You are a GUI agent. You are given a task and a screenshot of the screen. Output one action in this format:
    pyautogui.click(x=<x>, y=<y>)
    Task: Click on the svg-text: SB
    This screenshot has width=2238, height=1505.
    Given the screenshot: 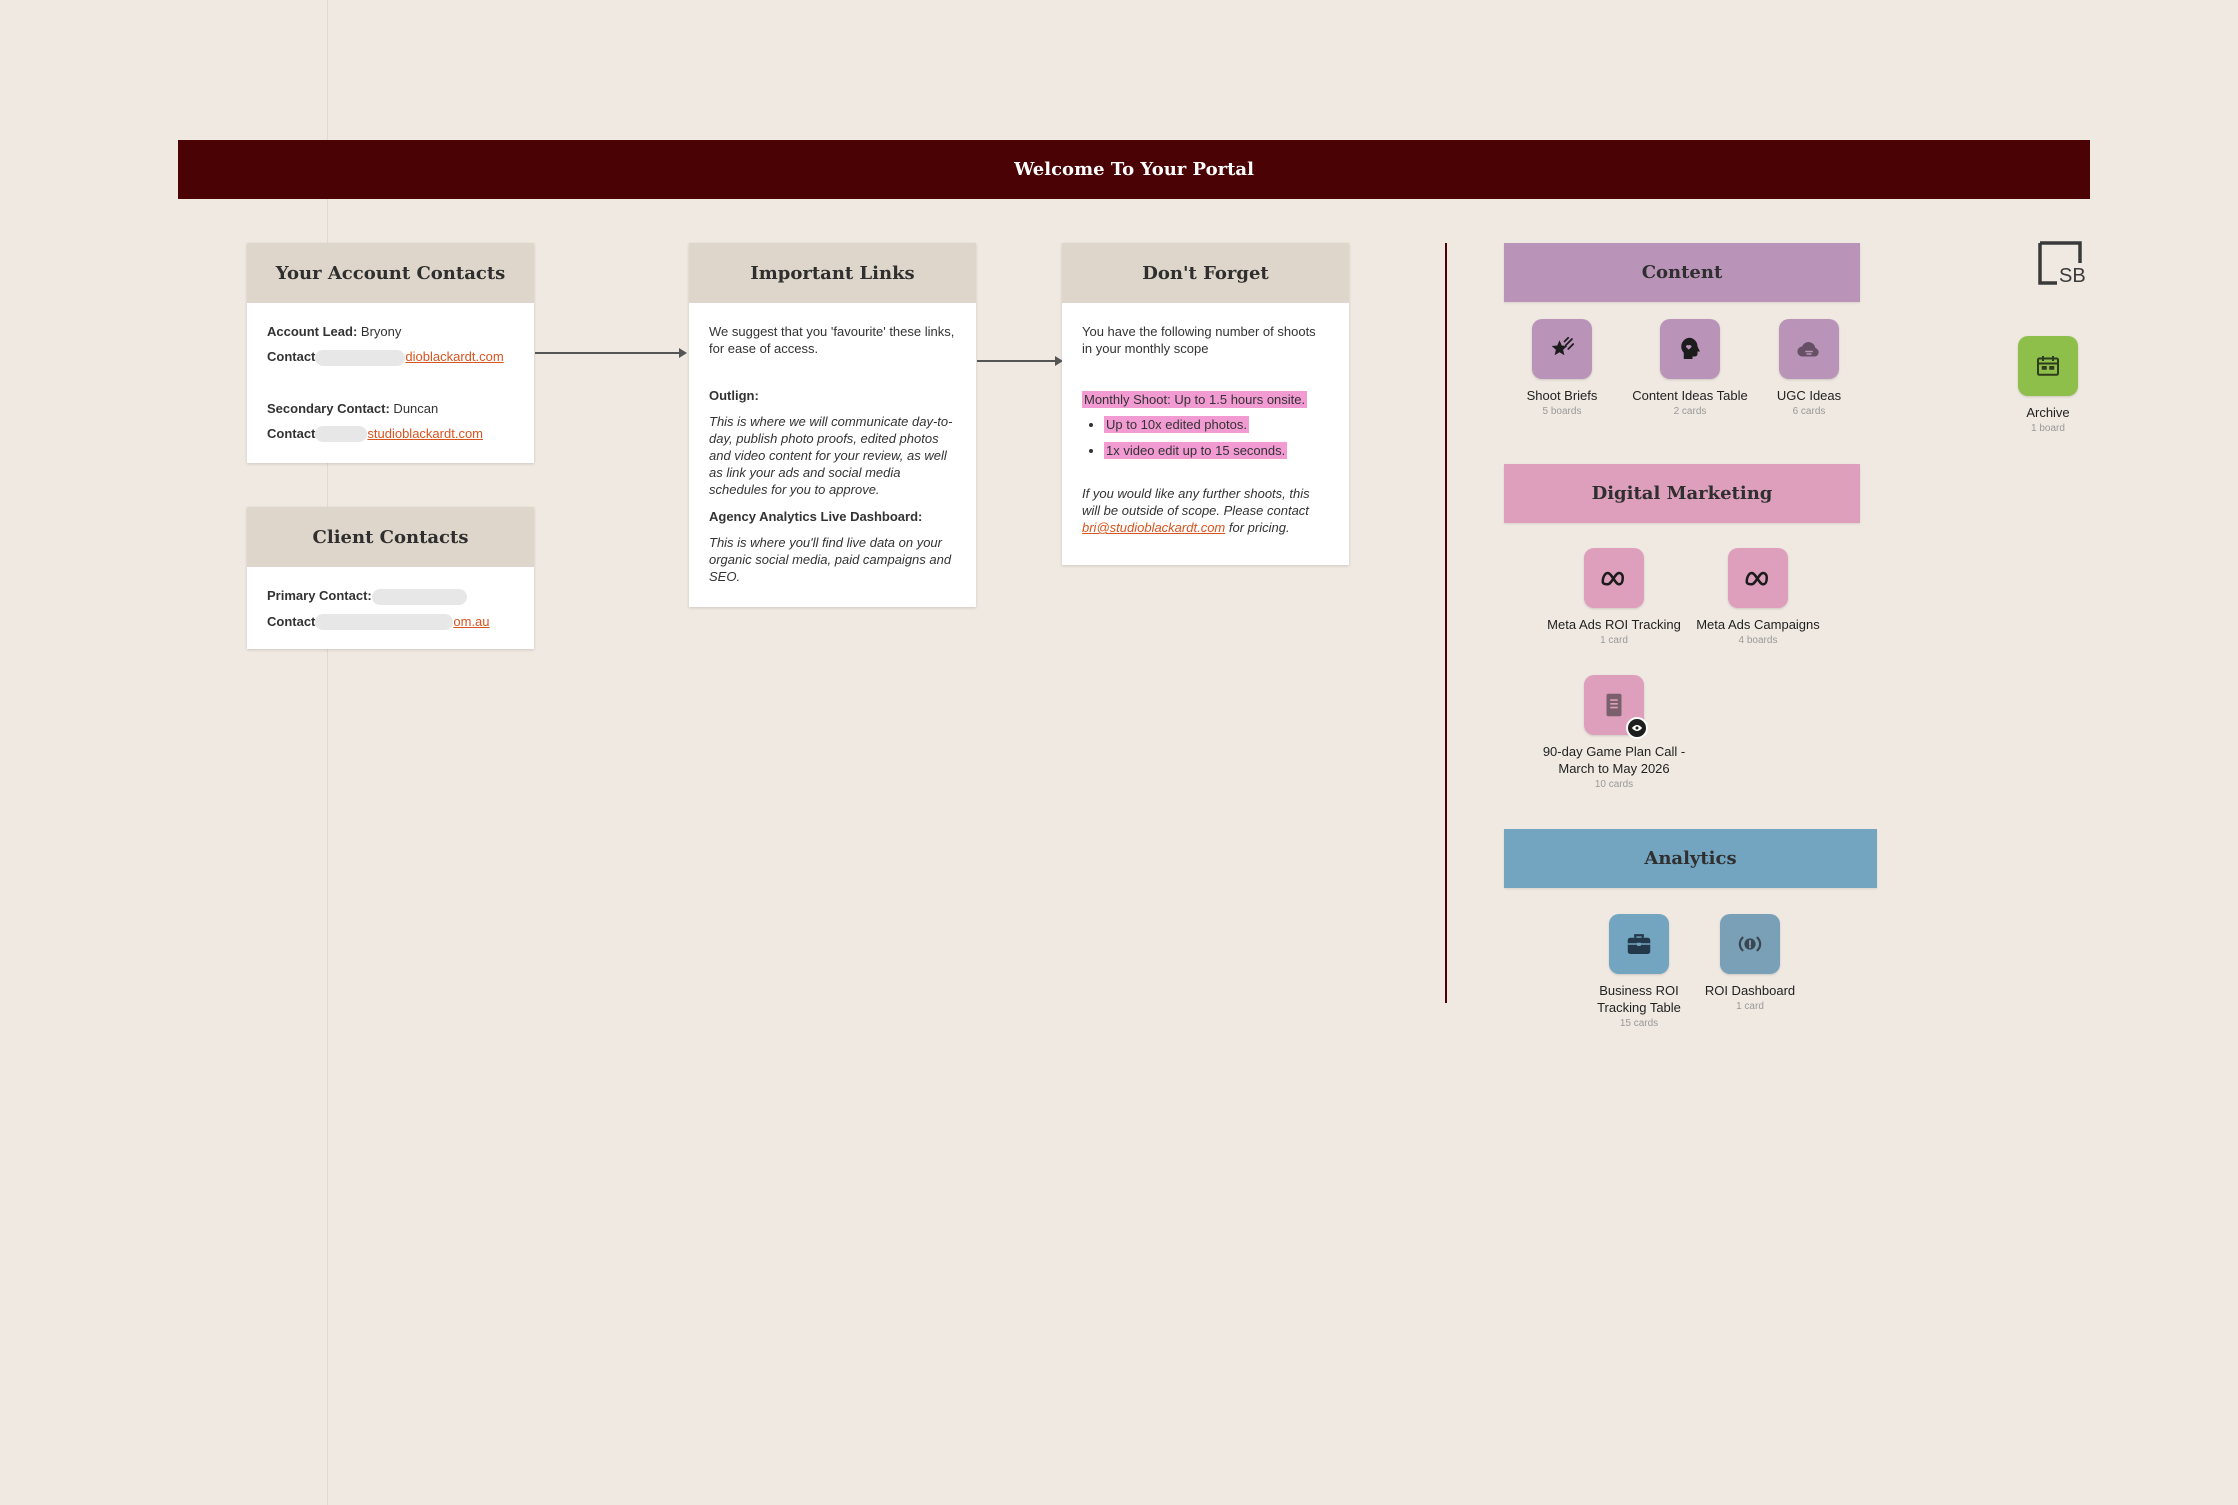 What is the action you would take?
    pyautogui.click(x=2072, y=276)
    